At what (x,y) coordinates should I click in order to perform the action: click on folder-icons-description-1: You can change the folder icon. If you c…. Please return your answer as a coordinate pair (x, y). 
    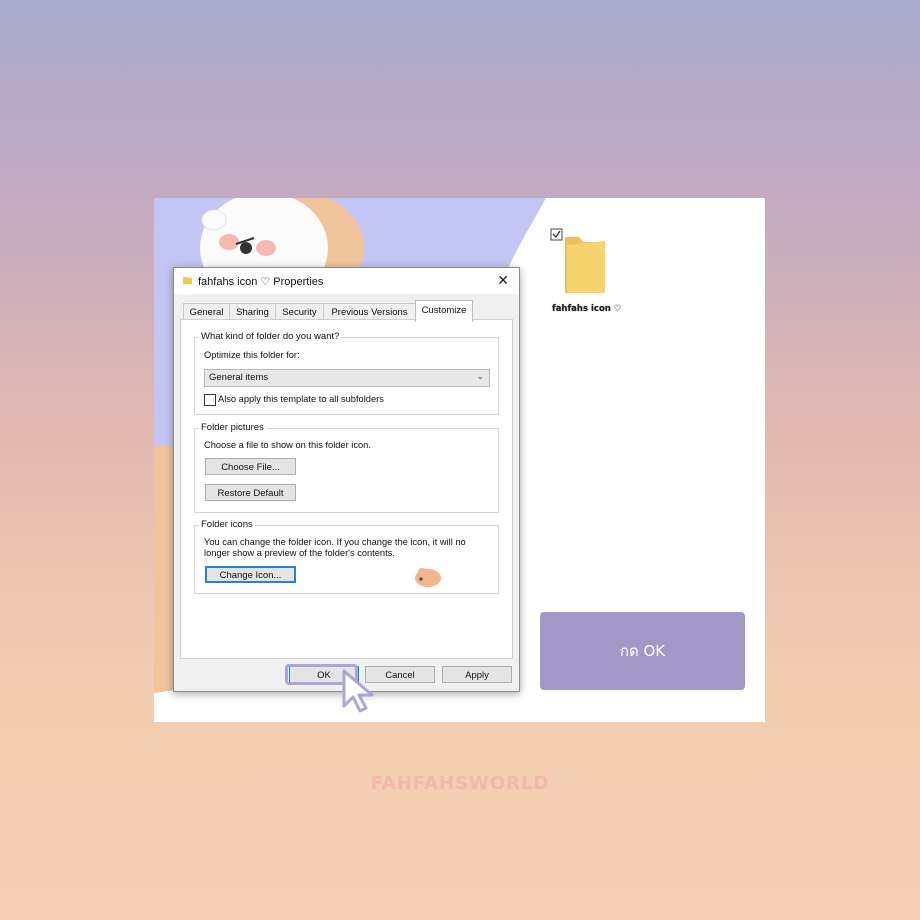
    Looking at the image, I should click on (335, 542).